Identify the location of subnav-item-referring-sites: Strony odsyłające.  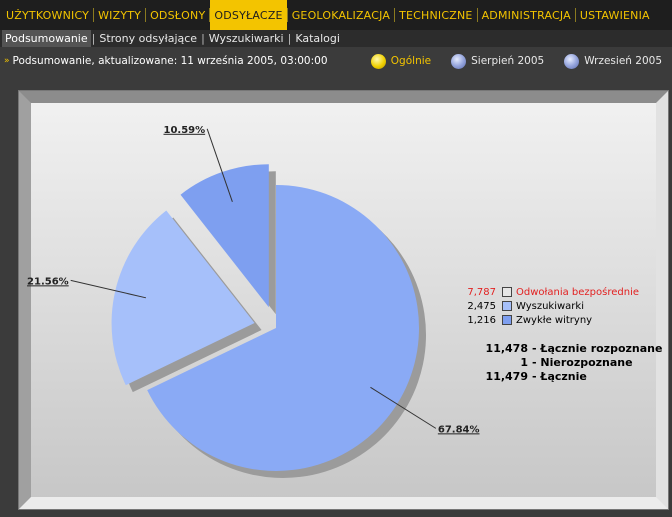
(148, 38).